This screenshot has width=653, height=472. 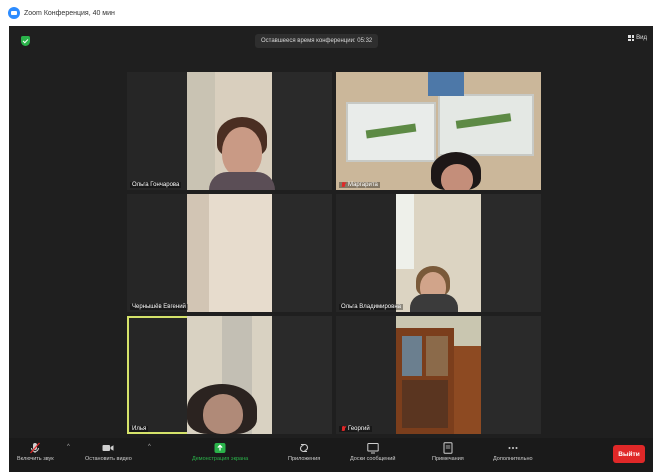 What do you see at coordinates (355, 429) in the screenshot?
I see `participant-name: Георгий` at bounding box center [355, 429].